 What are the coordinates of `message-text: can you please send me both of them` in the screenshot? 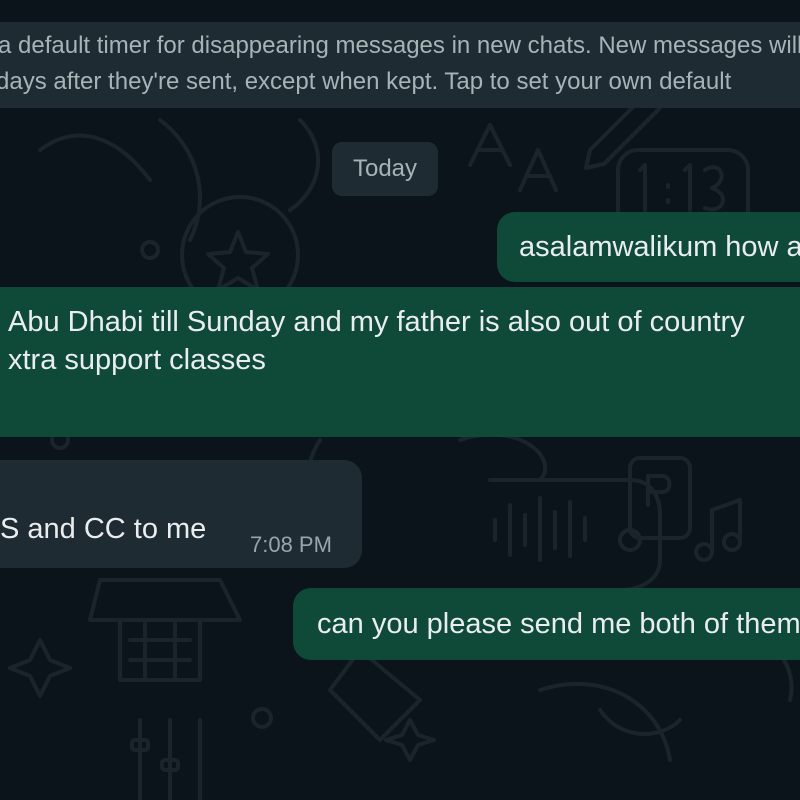 It's located at (558, 624).